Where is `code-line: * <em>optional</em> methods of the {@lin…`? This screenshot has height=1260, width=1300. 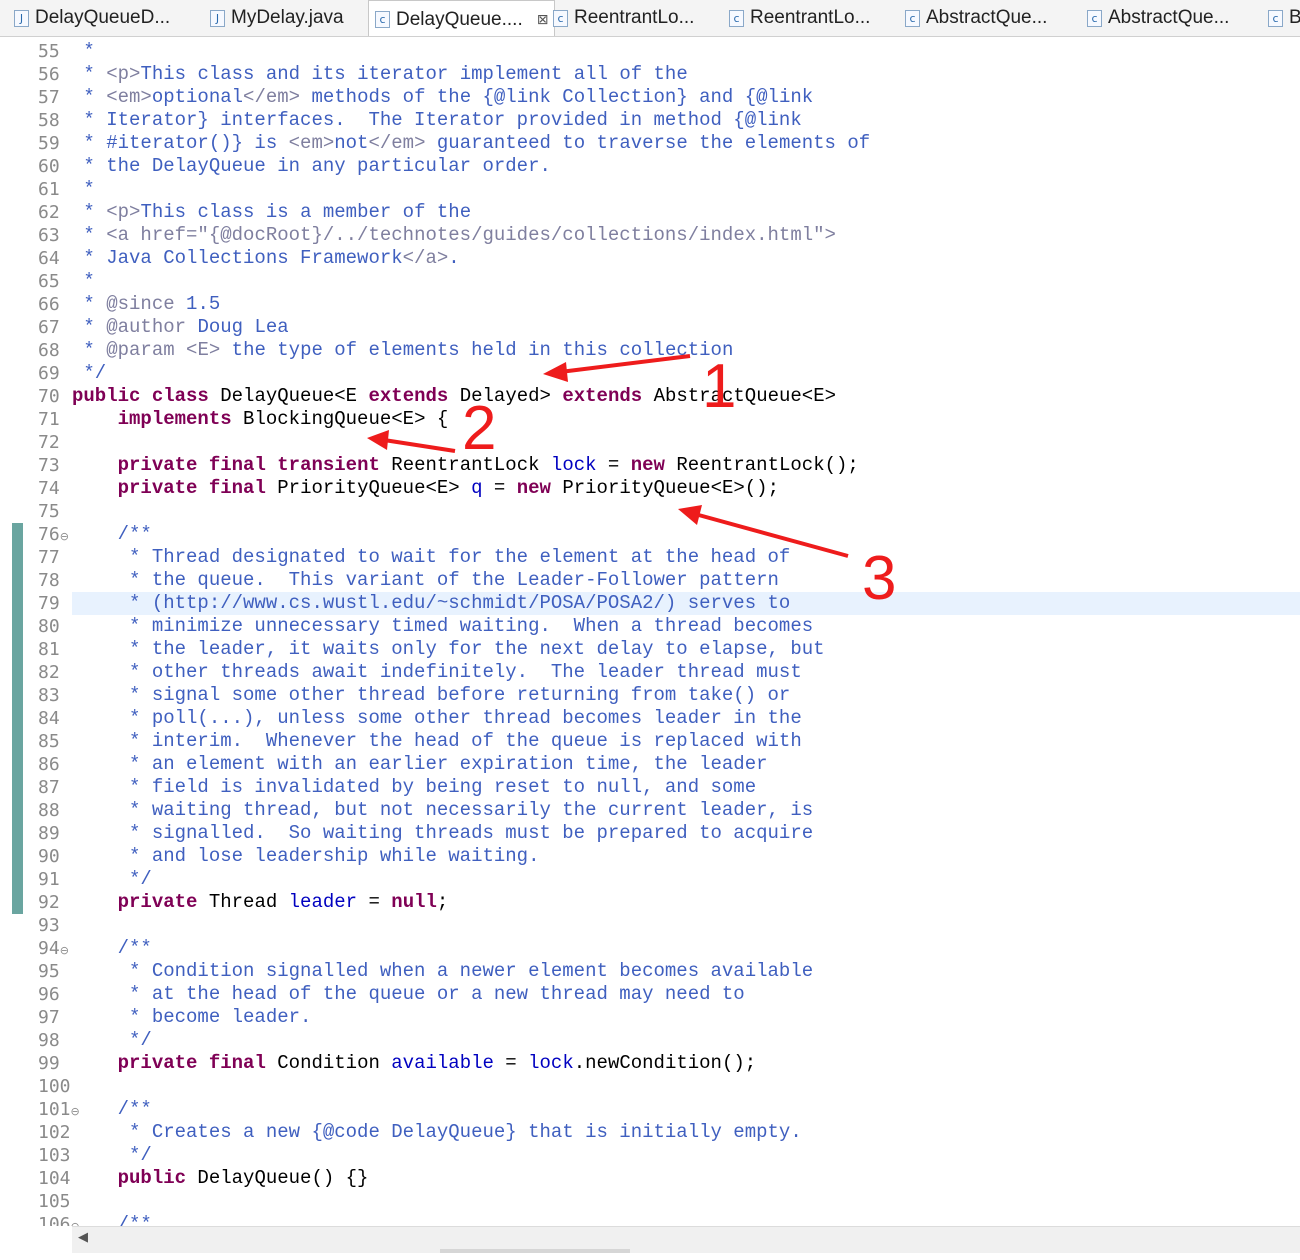
code-line: * <em>optional</em> methods of the {@lin… is located at coordinates (686, 97).